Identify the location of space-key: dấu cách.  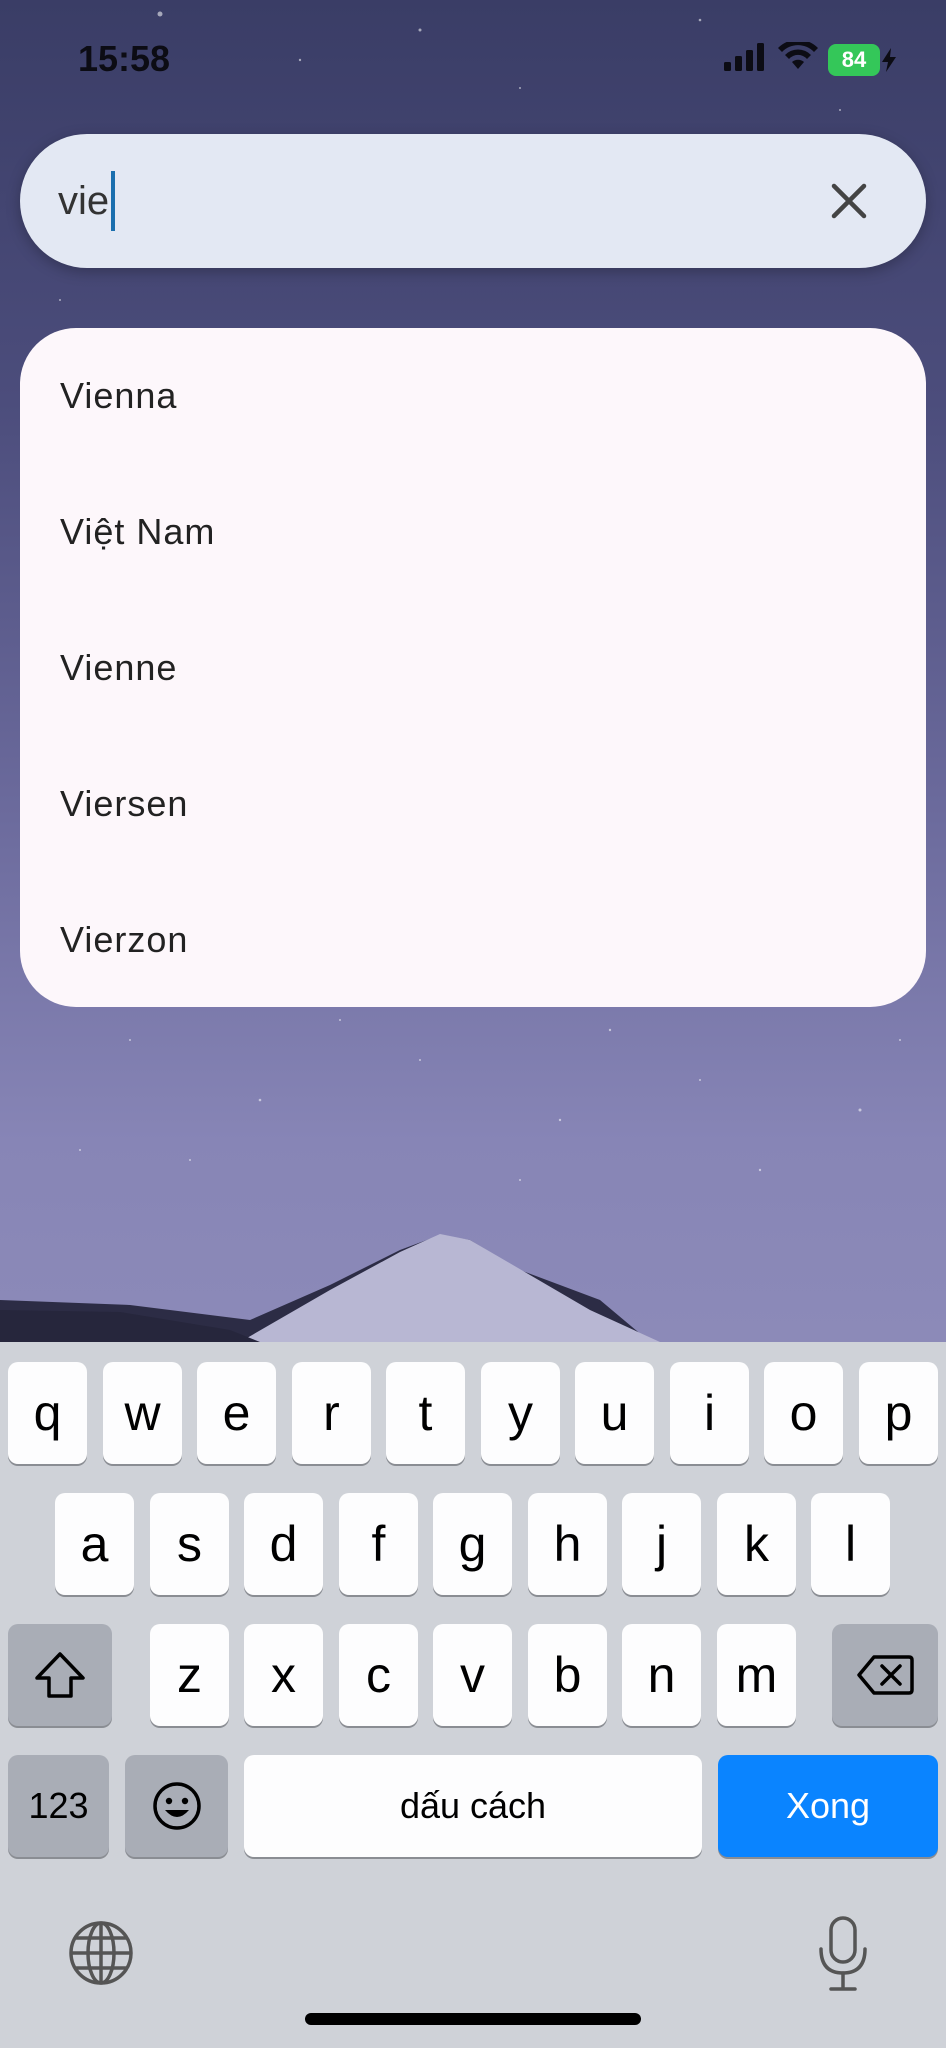
(473, 1806).